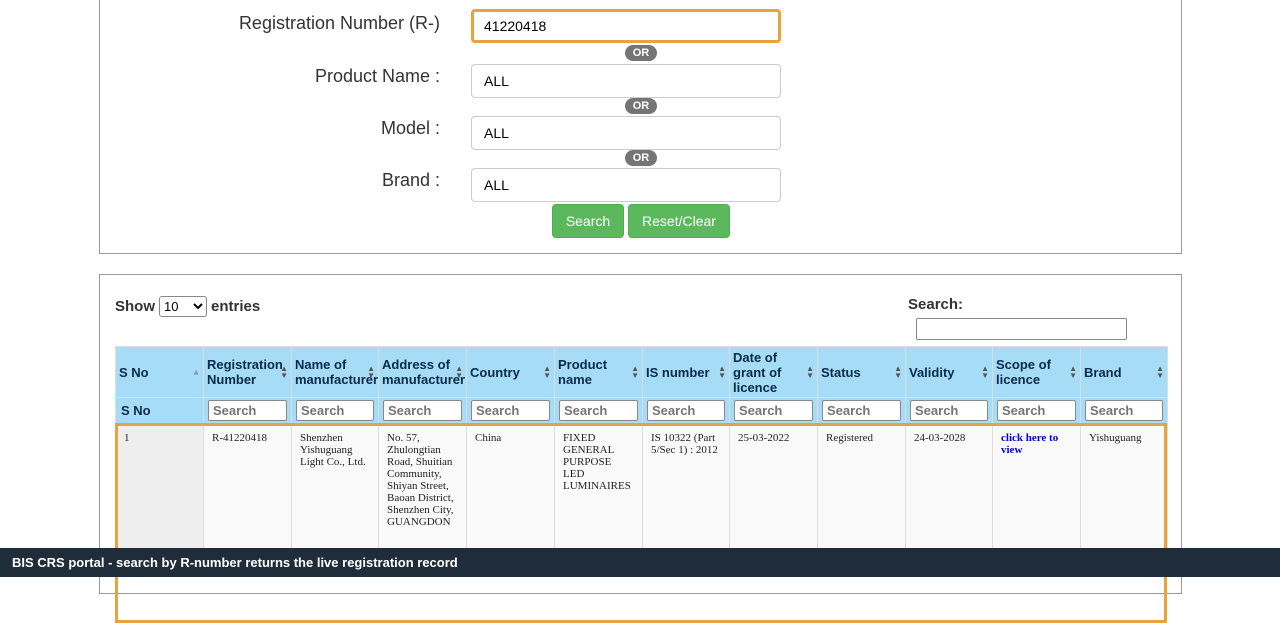  What do you see at coordinates (410, 128) in the screenshot?
I see `model-label: Model :` at bounding box center [410, 128].